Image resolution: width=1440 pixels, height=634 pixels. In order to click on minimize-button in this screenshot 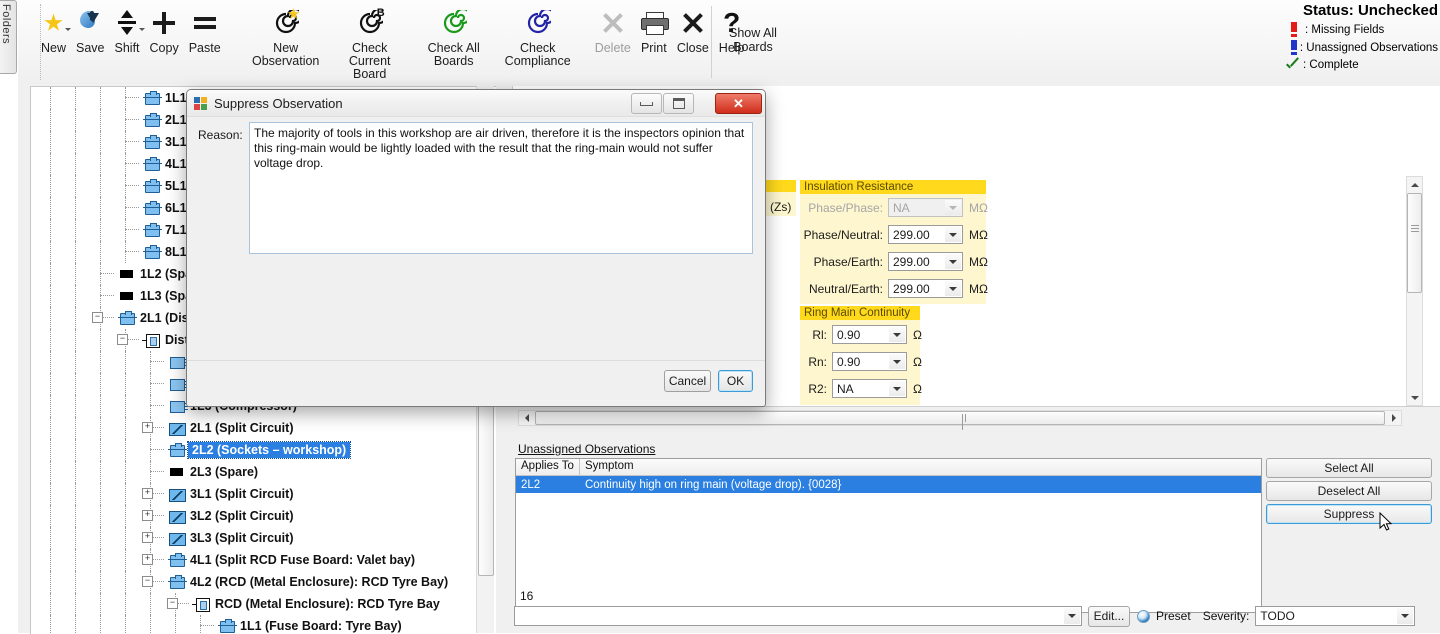, I will do `click(646, 103)`.